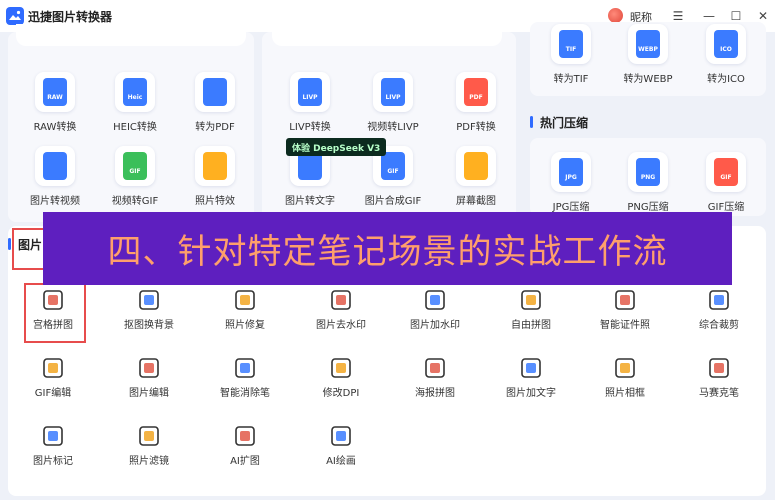 This screenshot has width=775, height=500. Describe the element at coordinates (149, 368) in the screenshot. I see `image-edit-icon` at that location.